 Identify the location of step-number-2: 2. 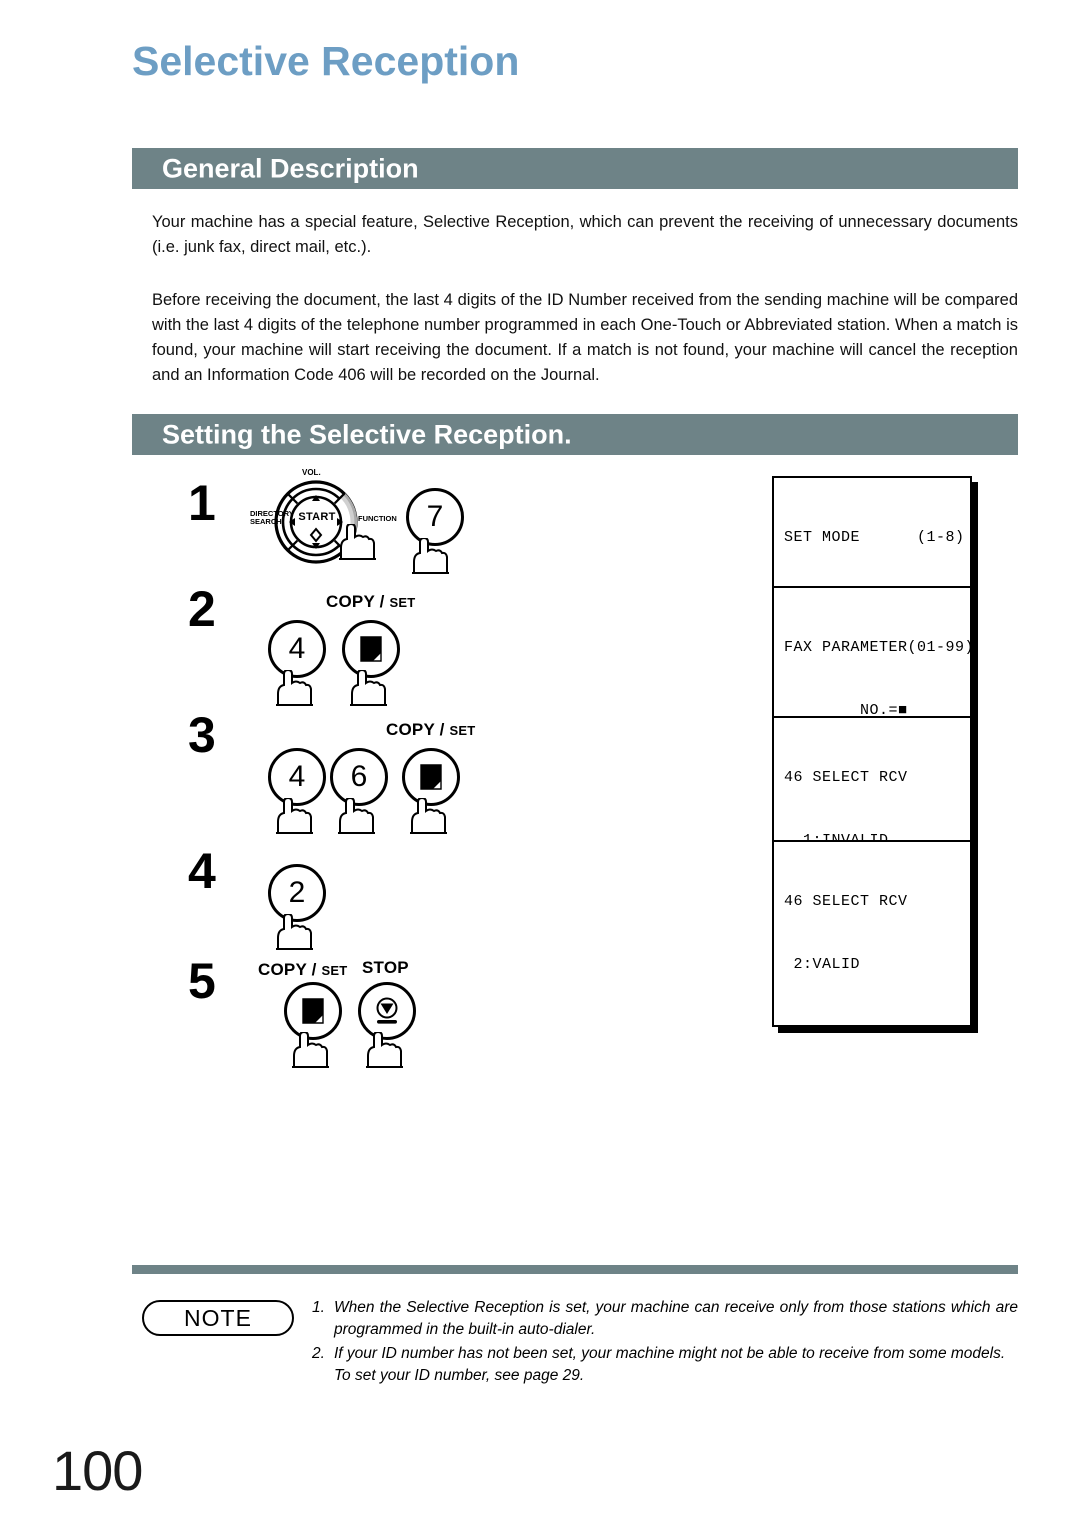
(202, 609).